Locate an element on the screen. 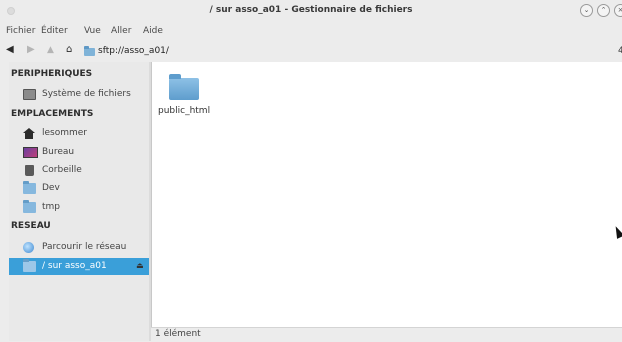  sidebar-item-parcourir-le-reseau: Parcourir le réseau is located at coordinates (79, 247).